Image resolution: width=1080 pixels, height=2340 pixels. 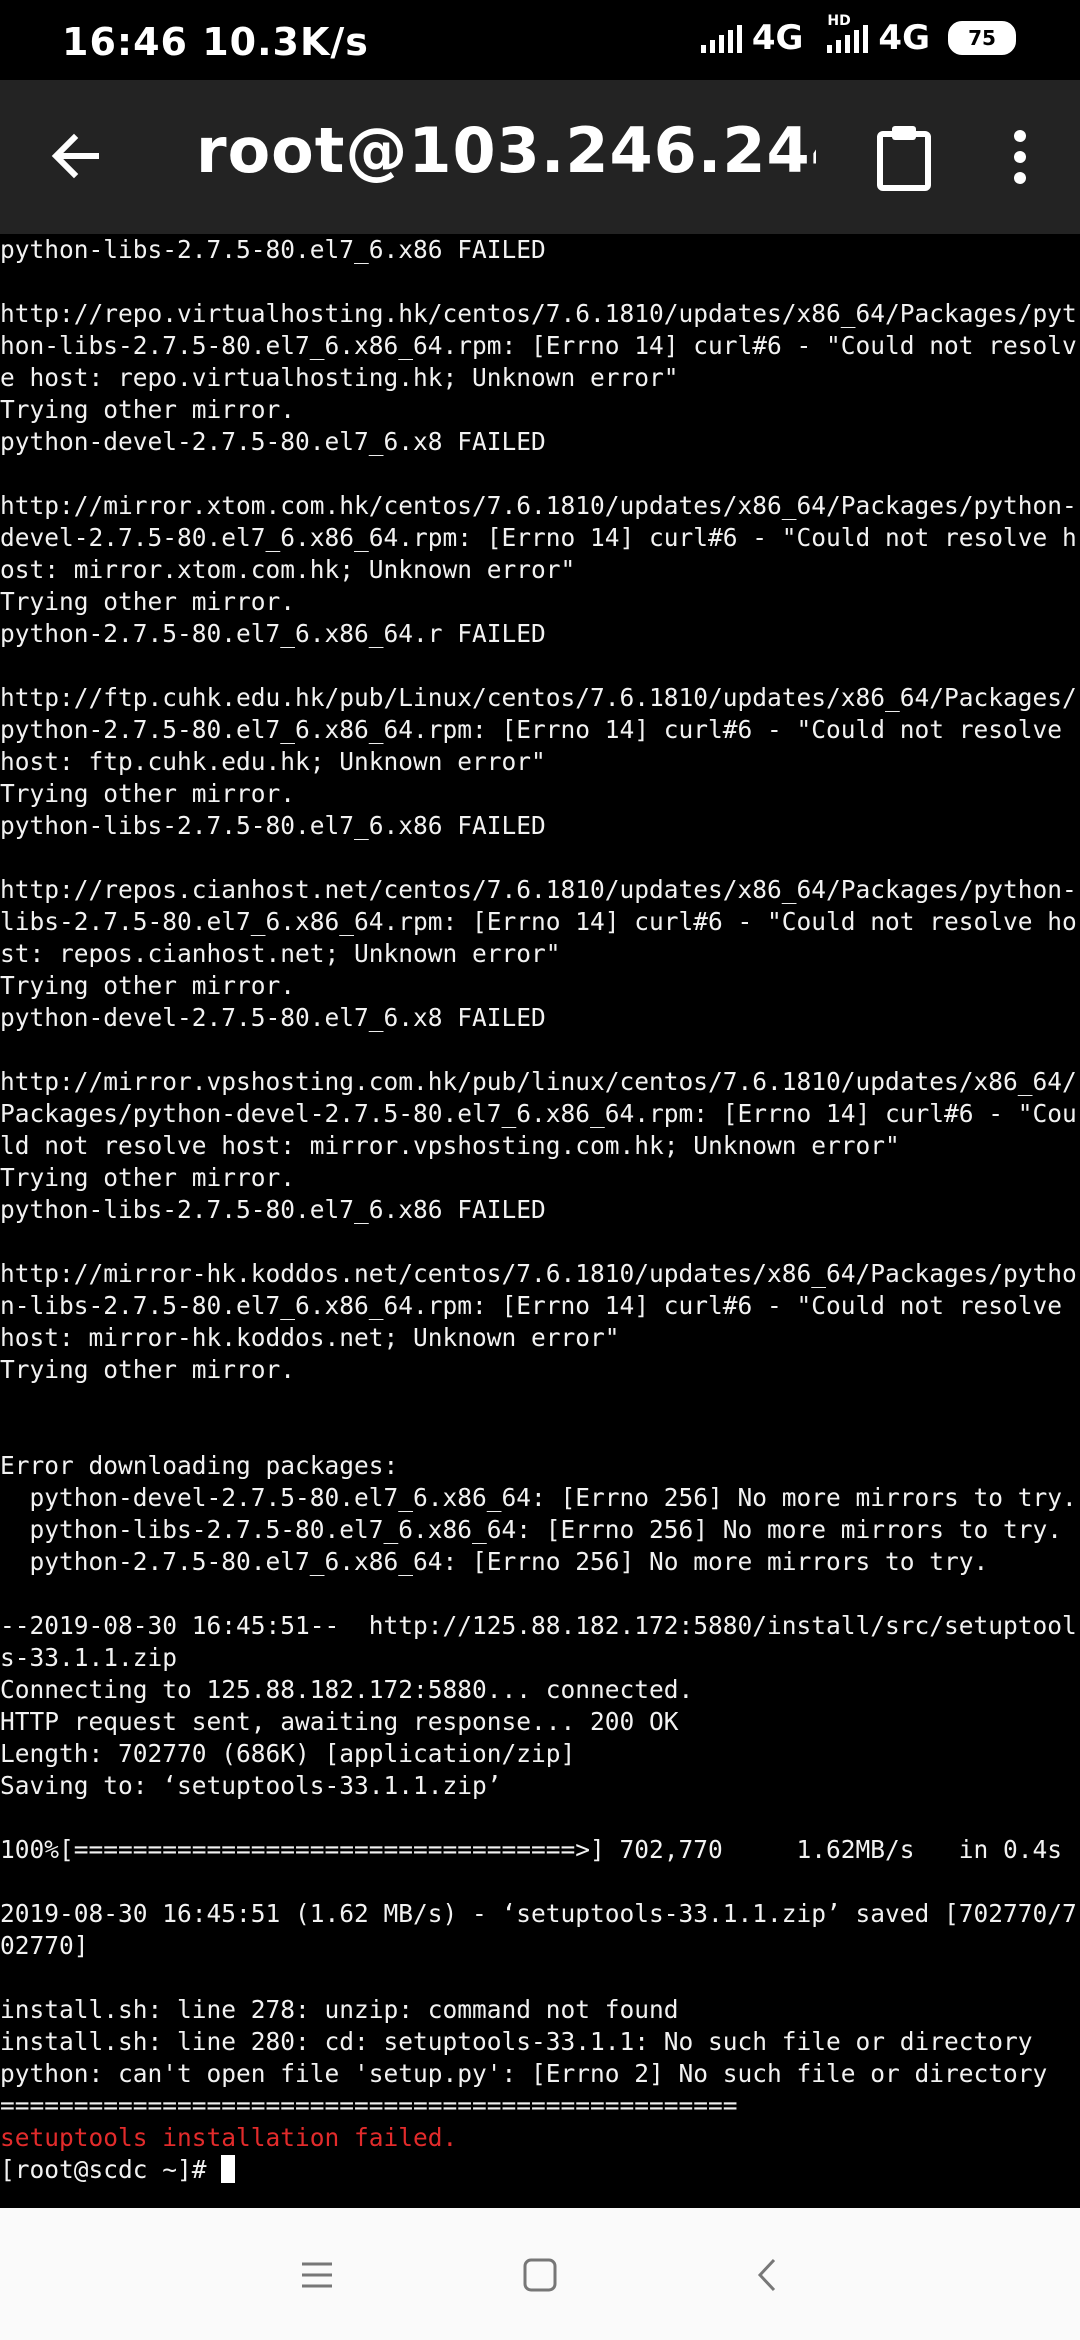 I want to click on back-button, so click(x=76, y=156).